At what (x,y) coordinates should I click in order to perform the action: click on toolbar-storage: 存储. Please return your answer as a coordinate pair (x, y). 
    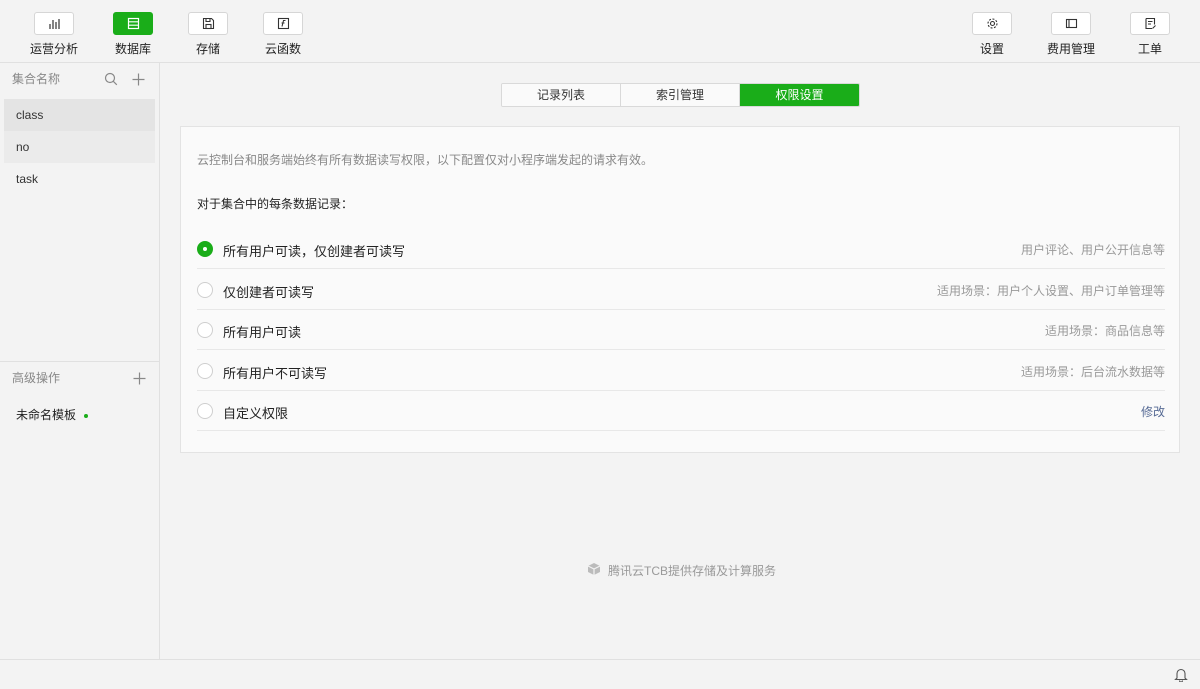
    Looking at the image, I should click on (208, 34).